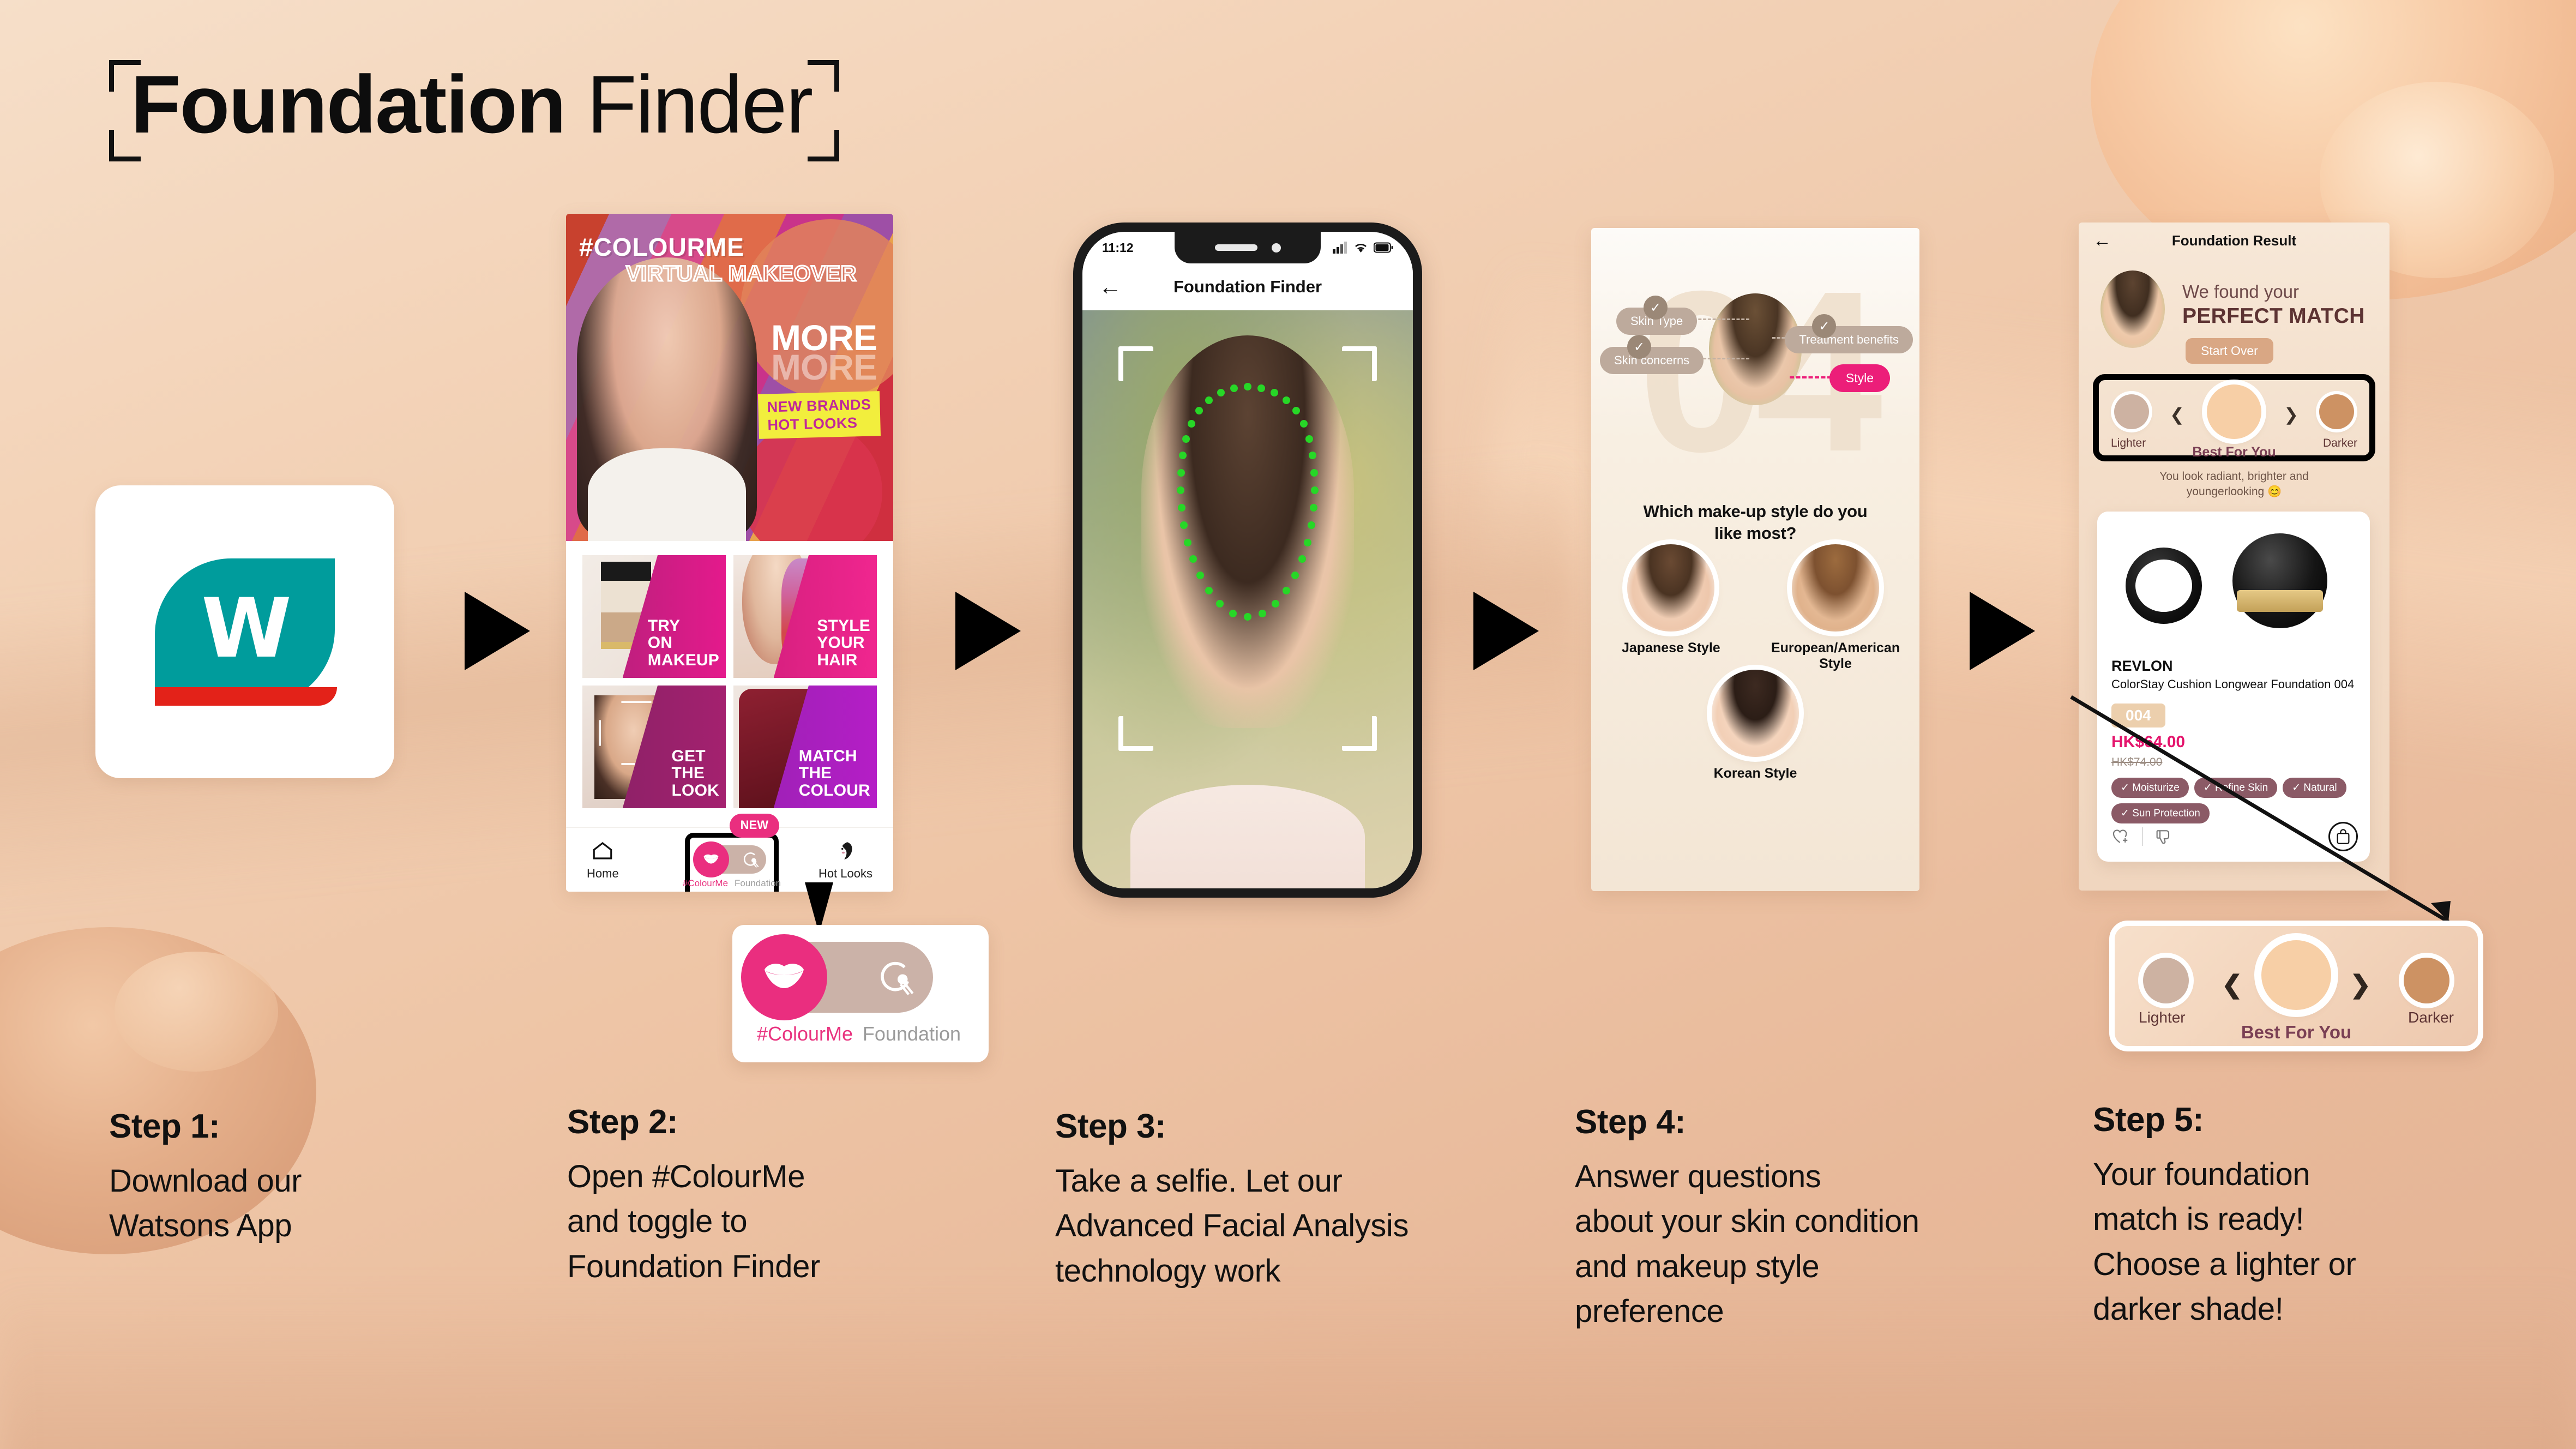  What do you see at coordinates (845, 873) in the screenshot?
I see `nav-label-hot-looks: Hot Looks` at bounding box center [845, 873].